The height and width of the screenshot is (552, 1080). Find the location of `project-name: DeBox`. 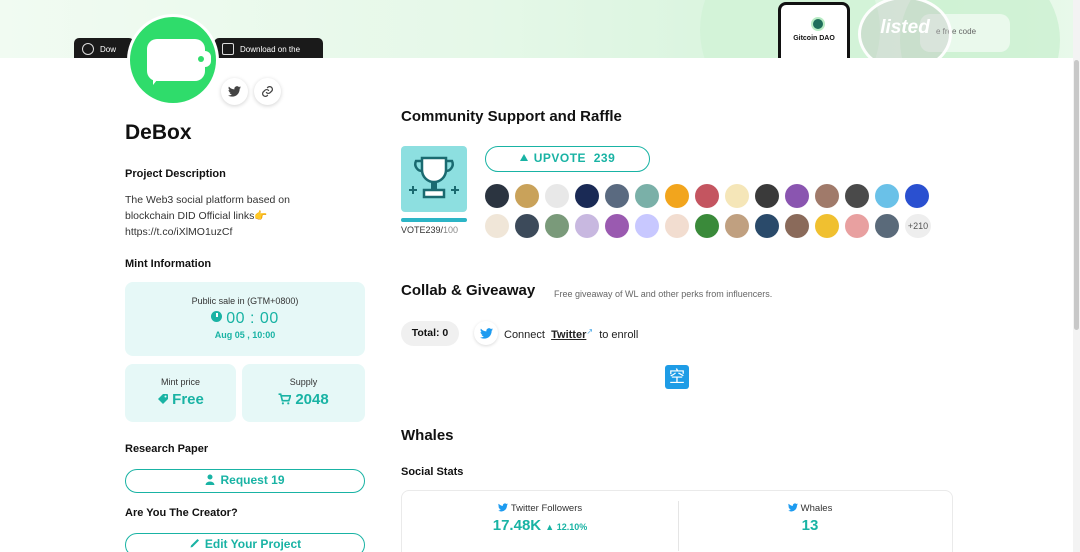

project-name: DeBox is located at coordinates (158, 132).